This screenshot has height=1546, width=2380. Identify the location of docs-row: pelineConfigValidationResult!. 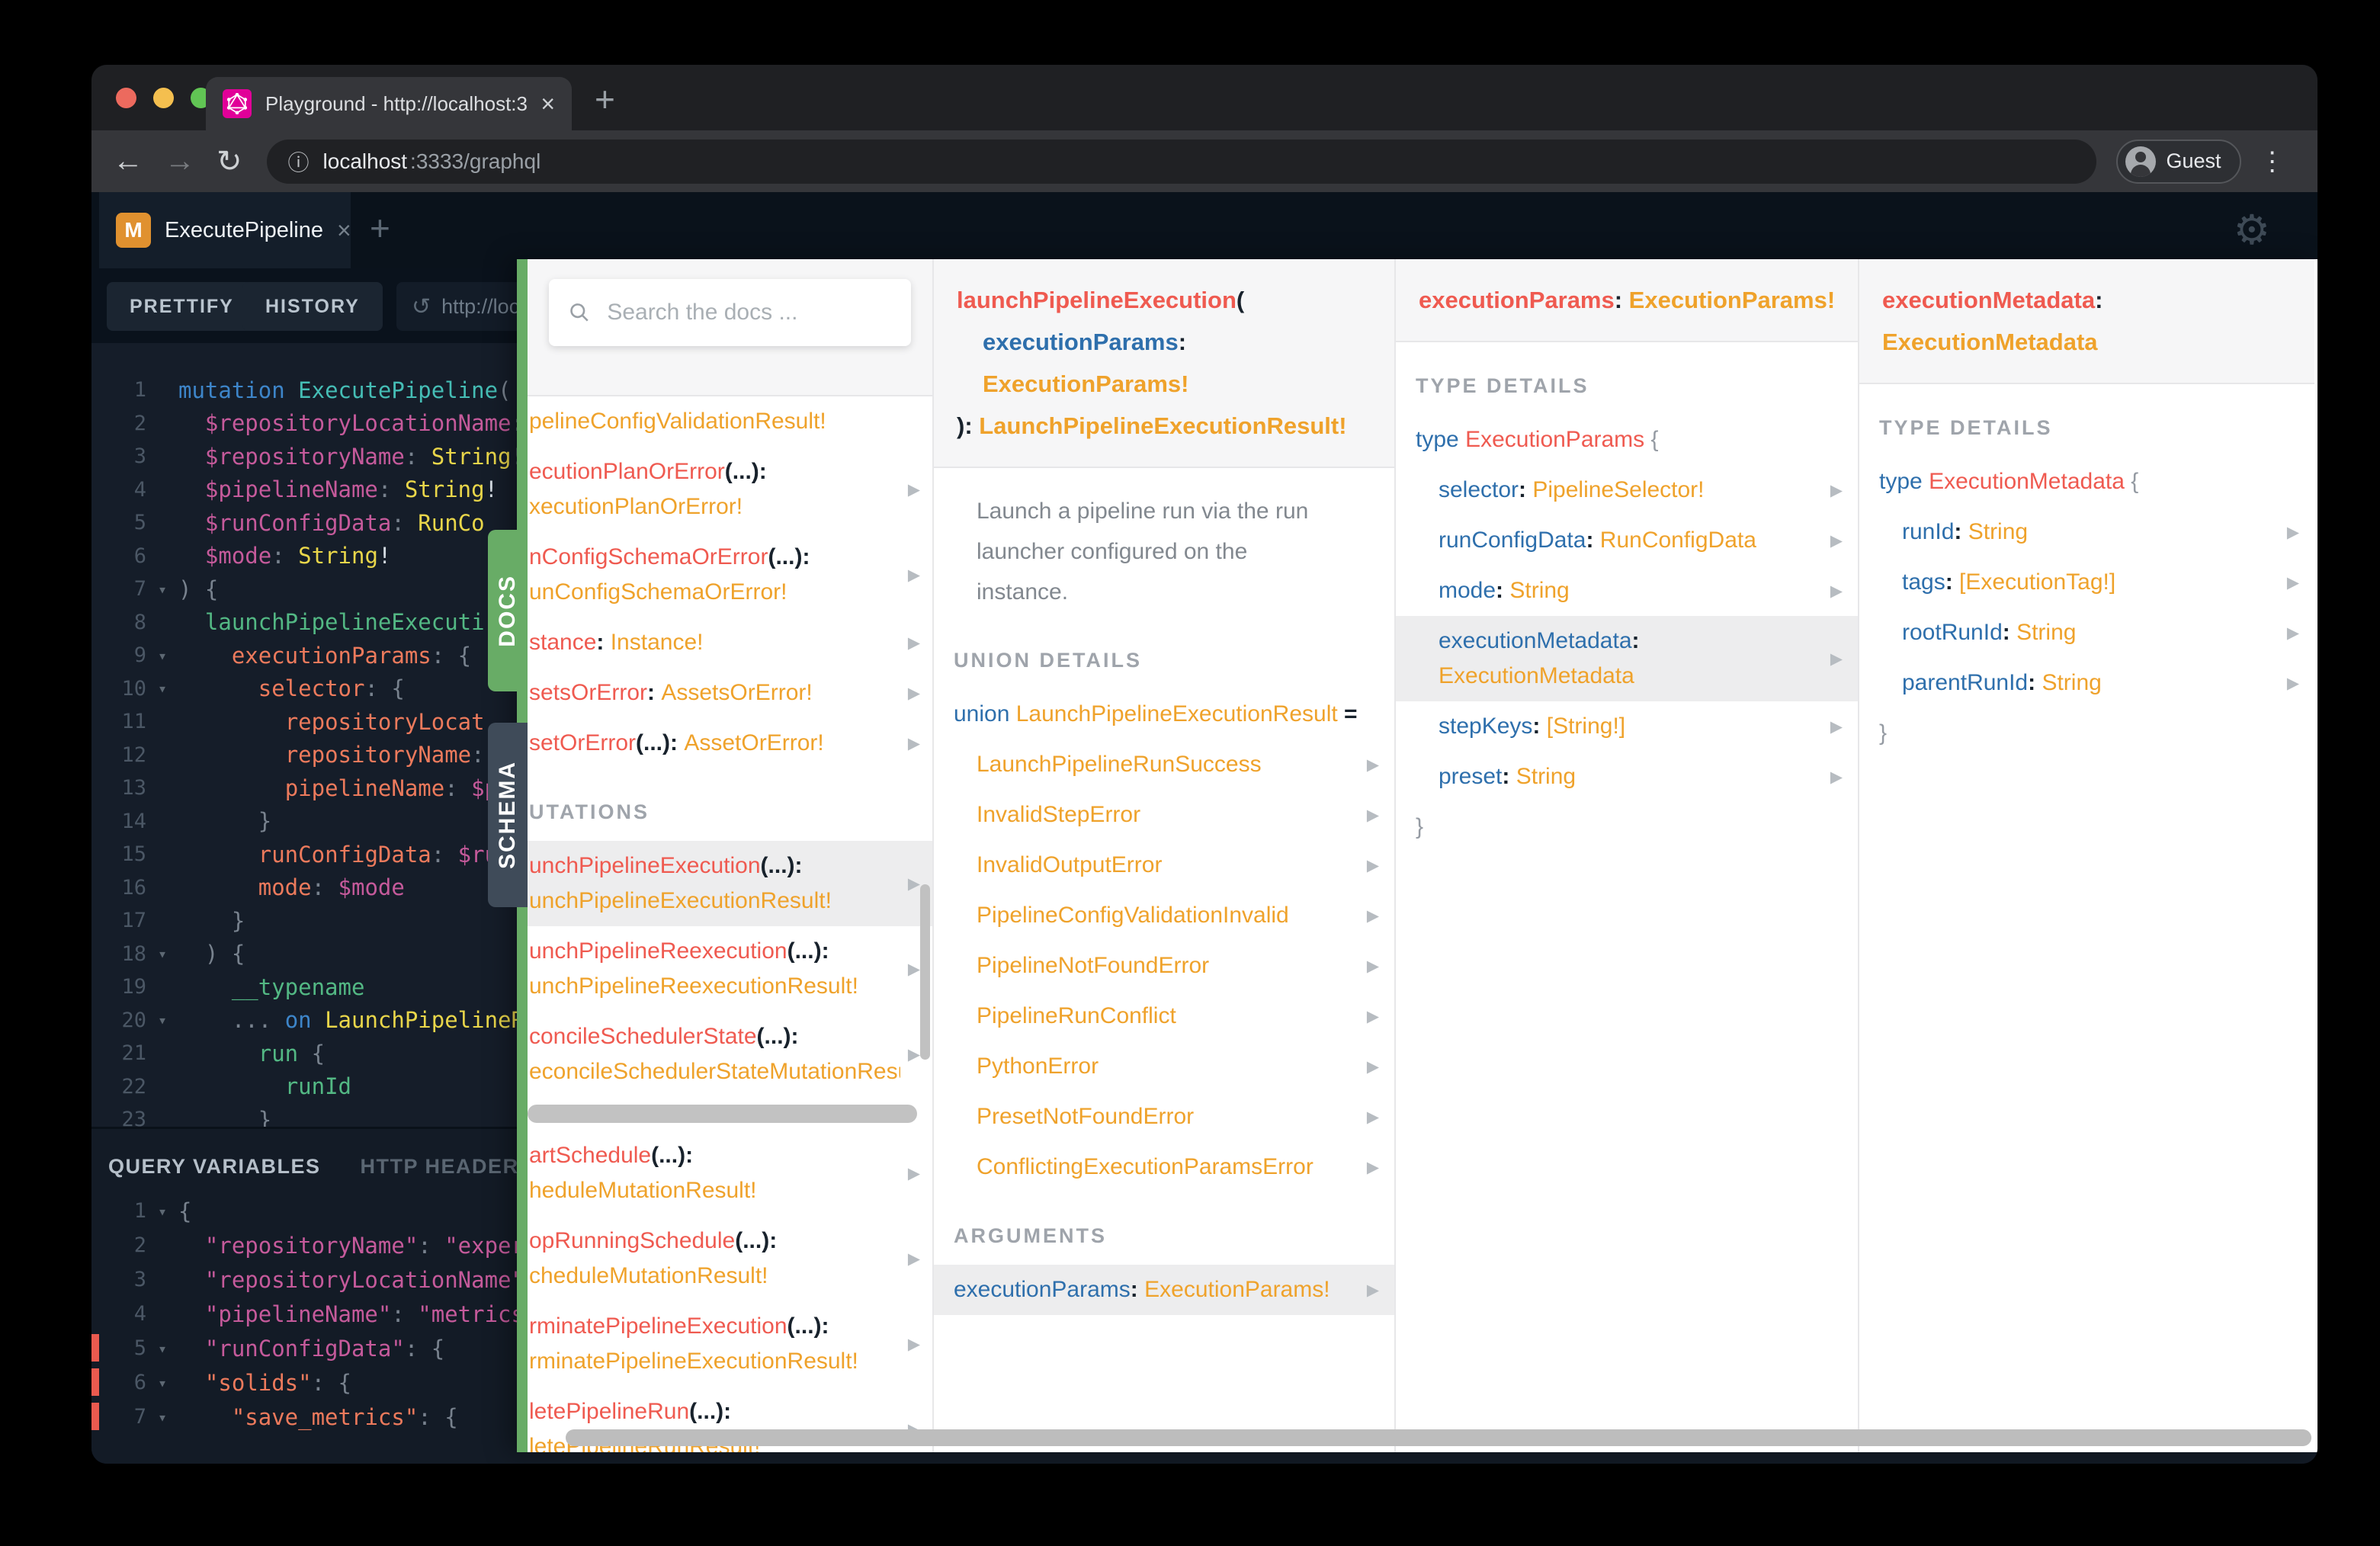
(730, 421).